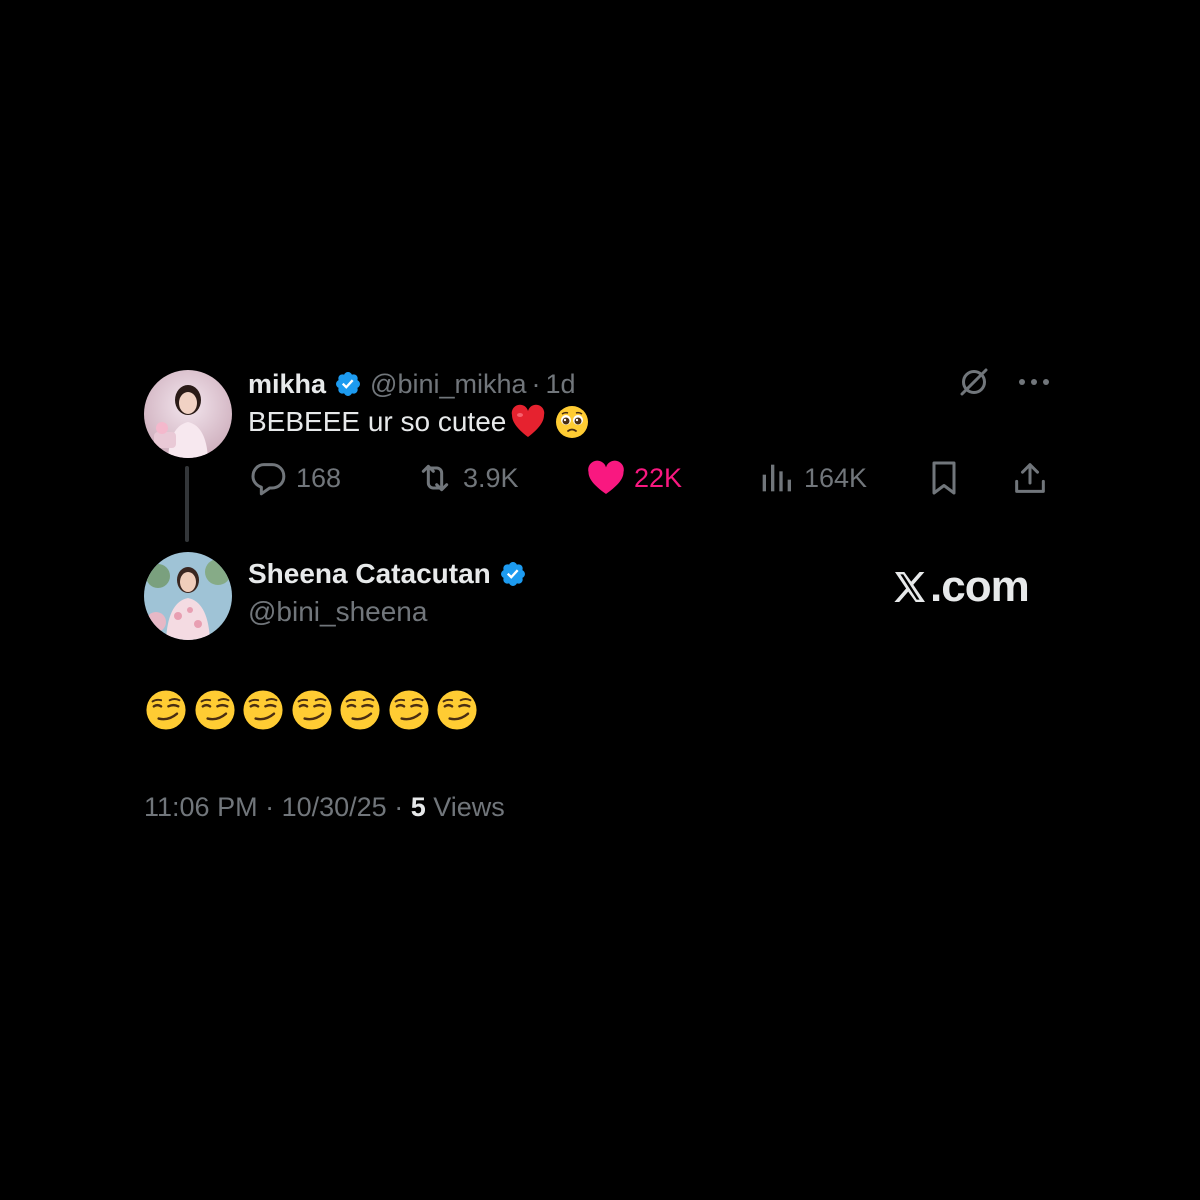 The height and width of the screenshot is (1200, 1200). What do you see at coordinates (377, 421) in the screenshot?
I see `tweet-text-content: BEBEEE ur so cutee` at bounding box center [377, 421].